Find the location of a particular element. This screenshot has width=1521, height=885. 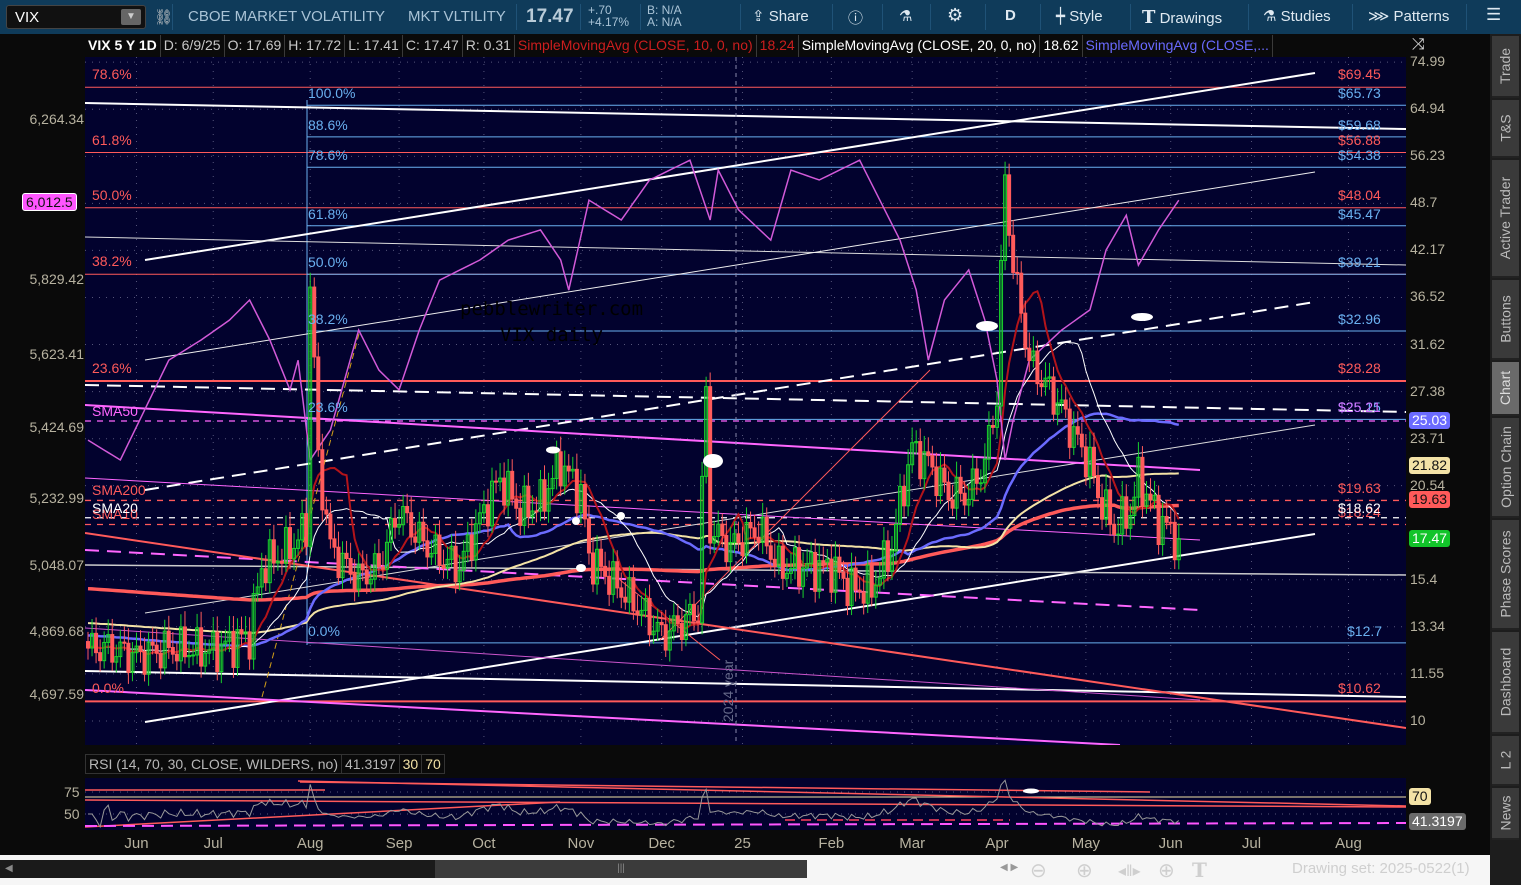

flask-icon: ⚗ is located at coordinates (905, 16).